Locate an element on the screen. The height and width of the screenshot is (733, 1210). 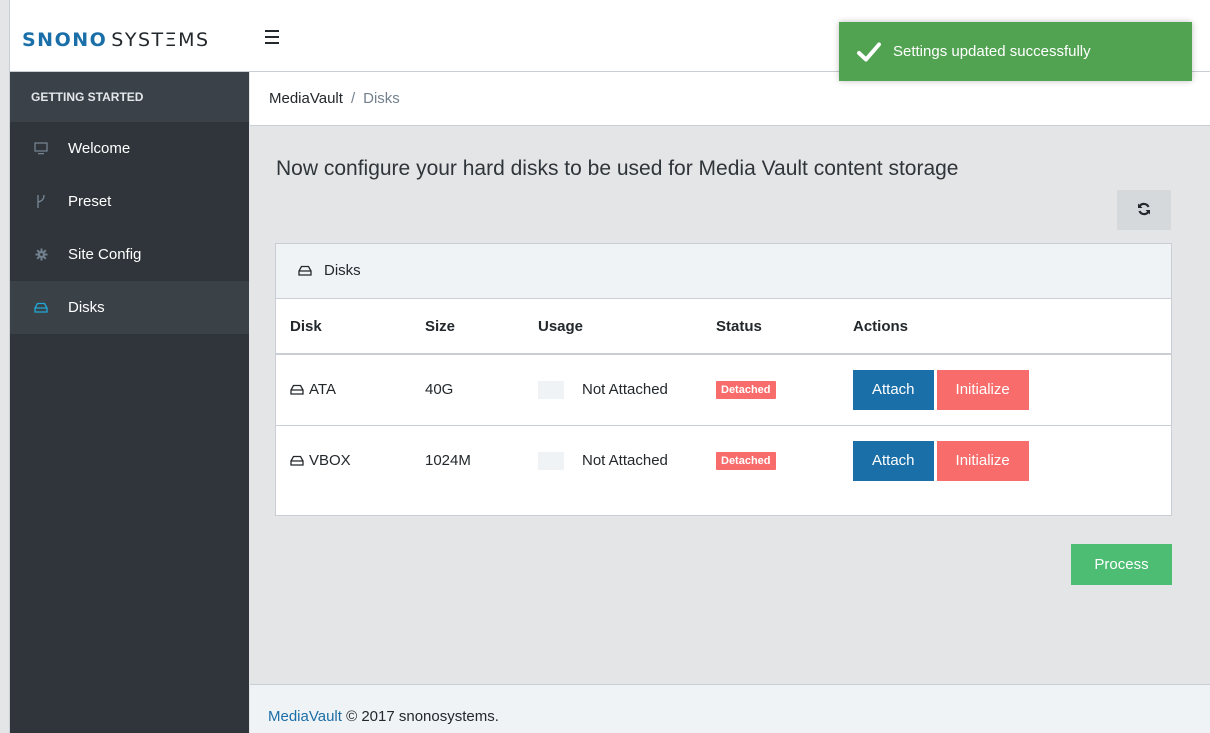
sidebar-item-site-config: Site Config is located at coordinates (129, 254).